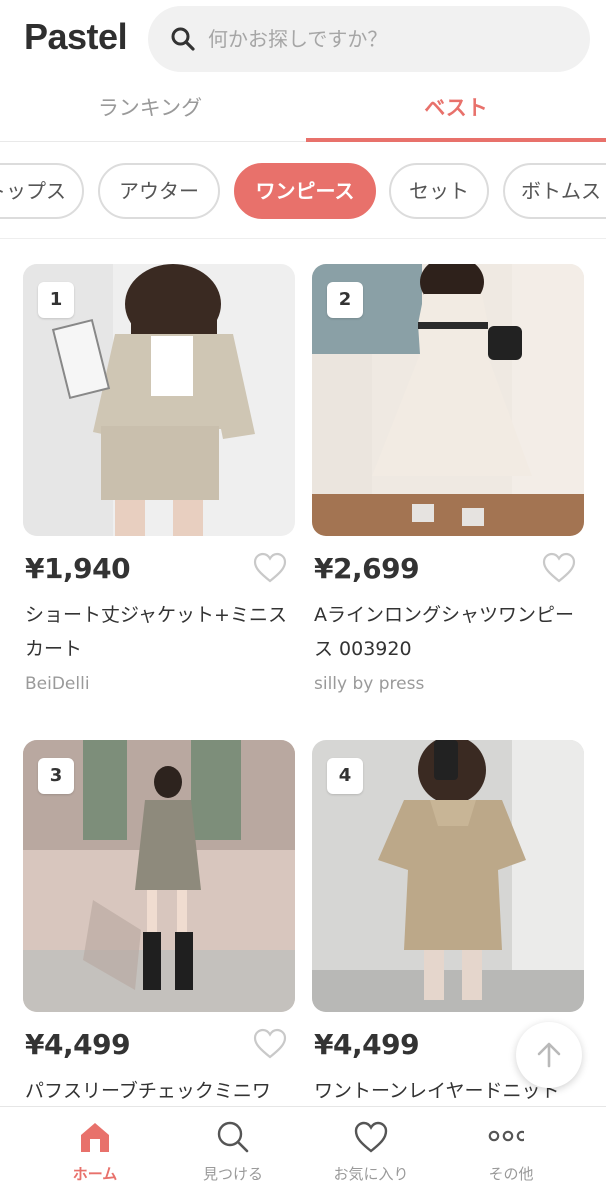 This screenshot has width=606, height=1200. Describe the element at coordinates (95, 1137) in the screenshot. I see `home-icon` at that location.